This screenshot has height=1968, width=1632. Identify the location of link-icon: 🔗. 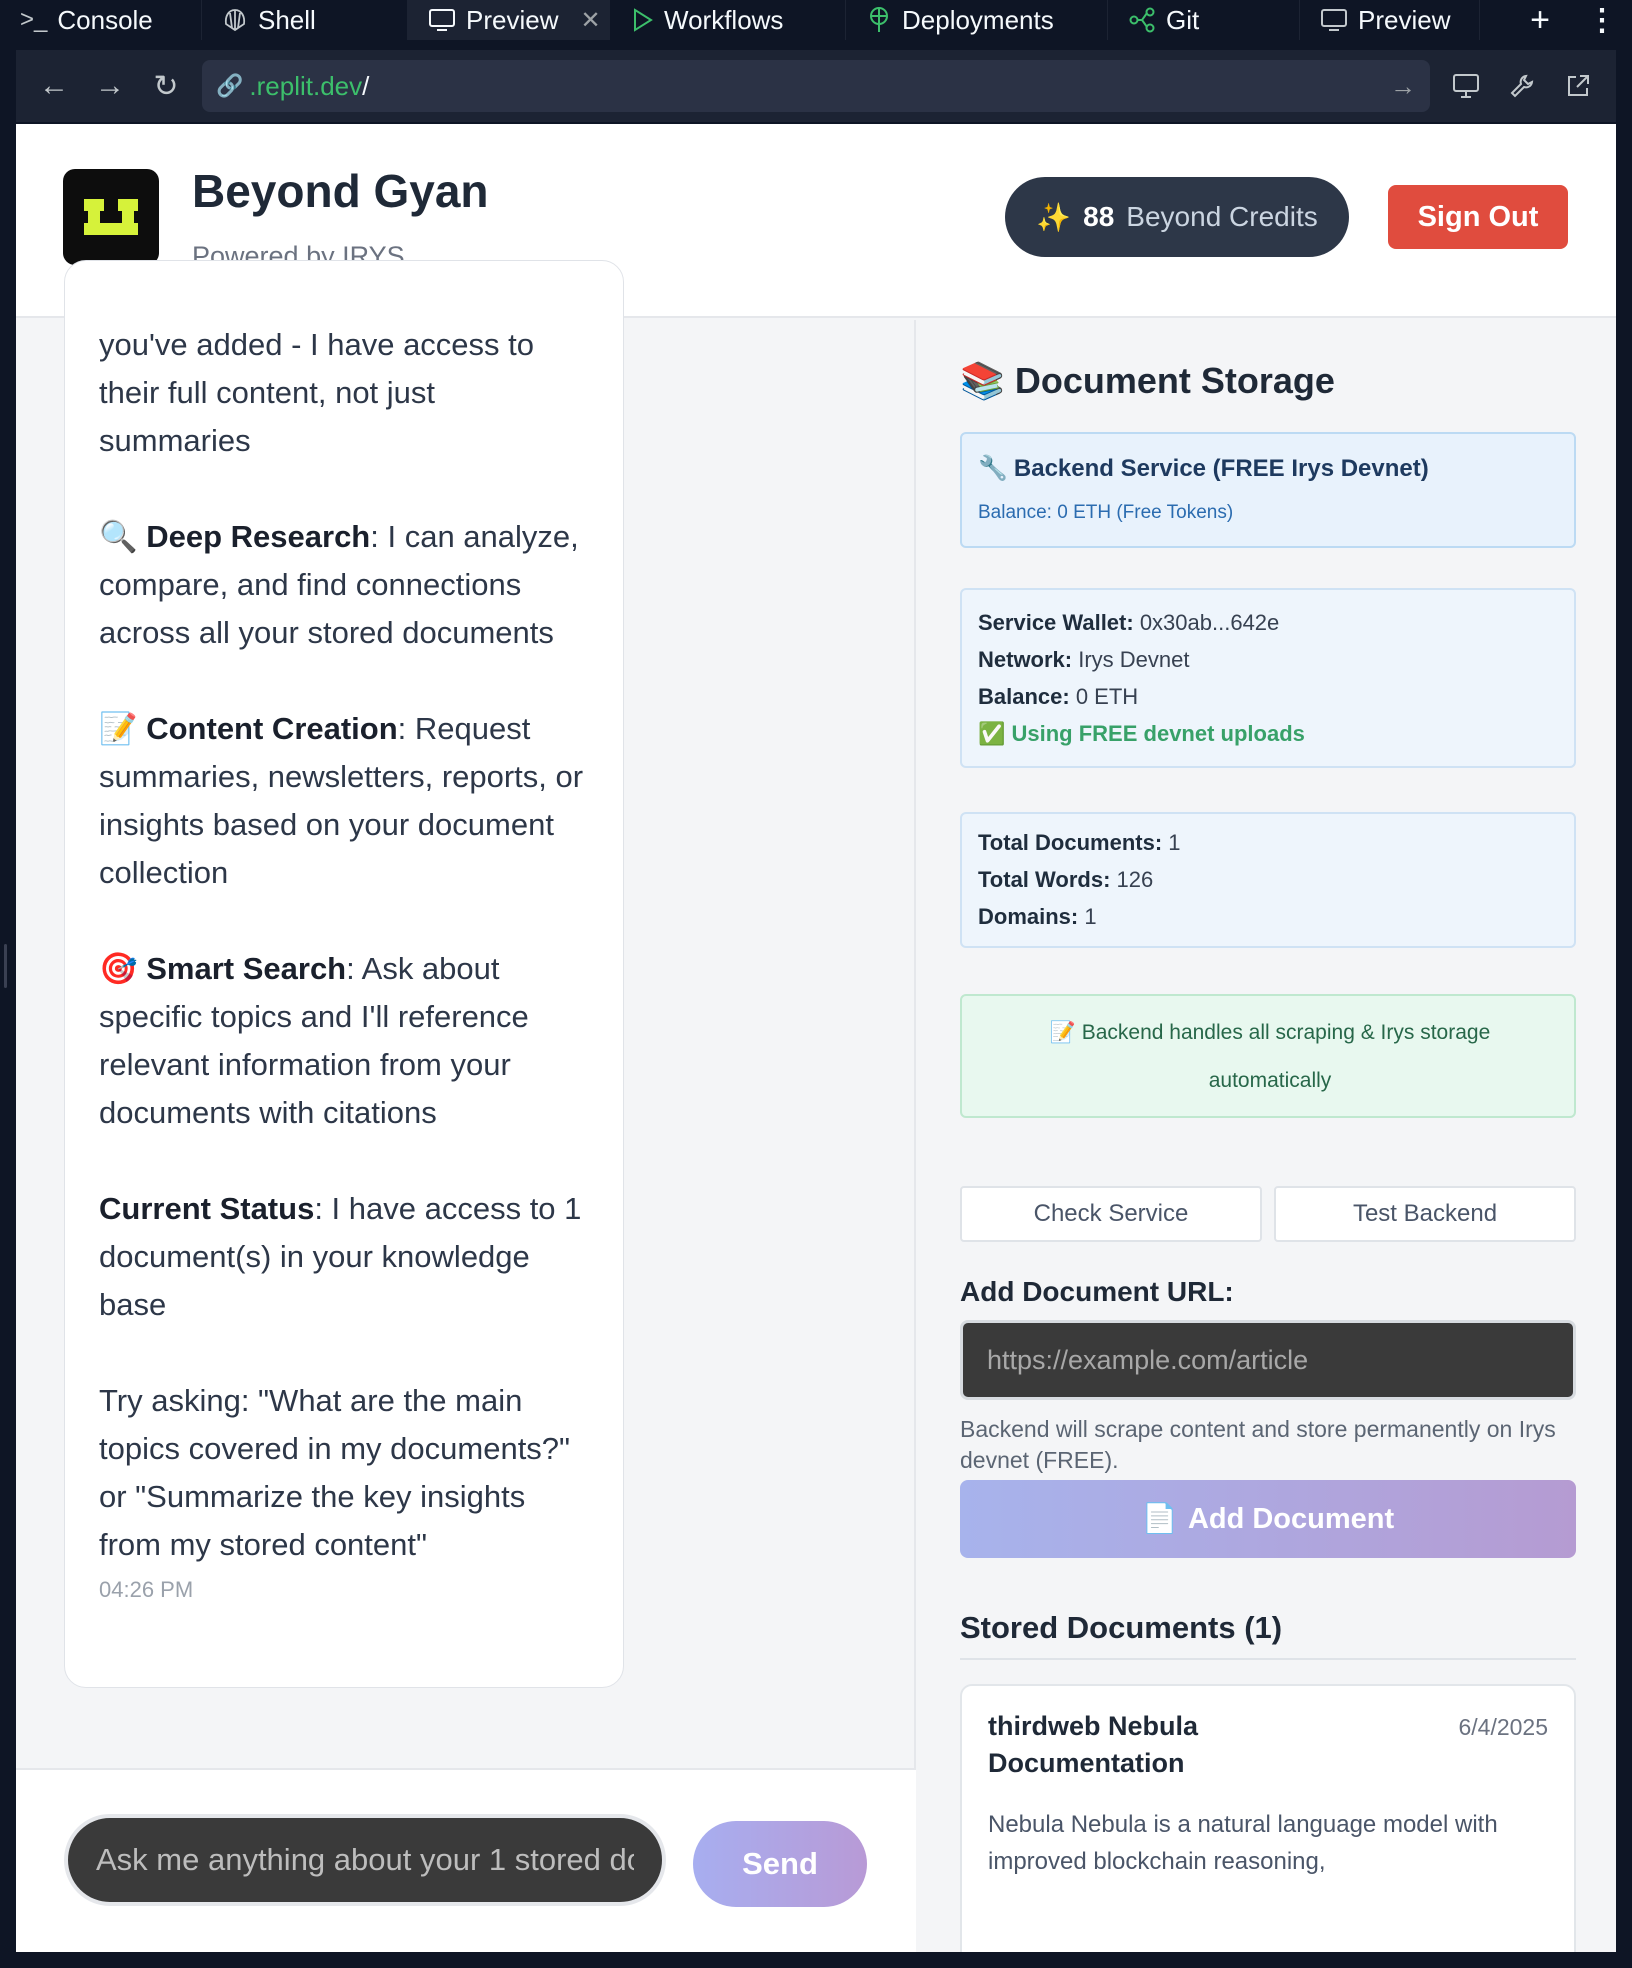
(230, 85).